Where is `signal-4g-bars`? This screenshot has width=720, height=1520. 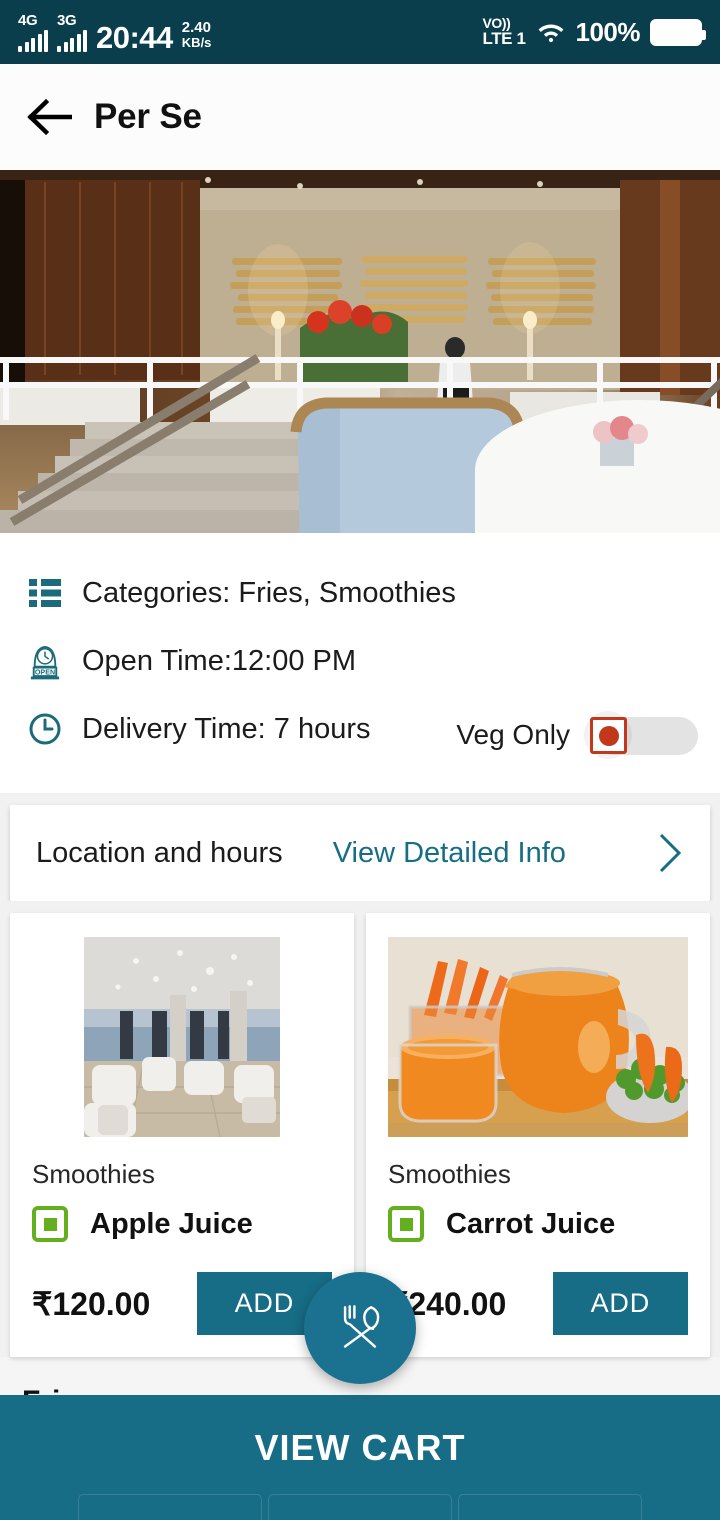 signal-4g-bars is located at coordinates (33, 40).